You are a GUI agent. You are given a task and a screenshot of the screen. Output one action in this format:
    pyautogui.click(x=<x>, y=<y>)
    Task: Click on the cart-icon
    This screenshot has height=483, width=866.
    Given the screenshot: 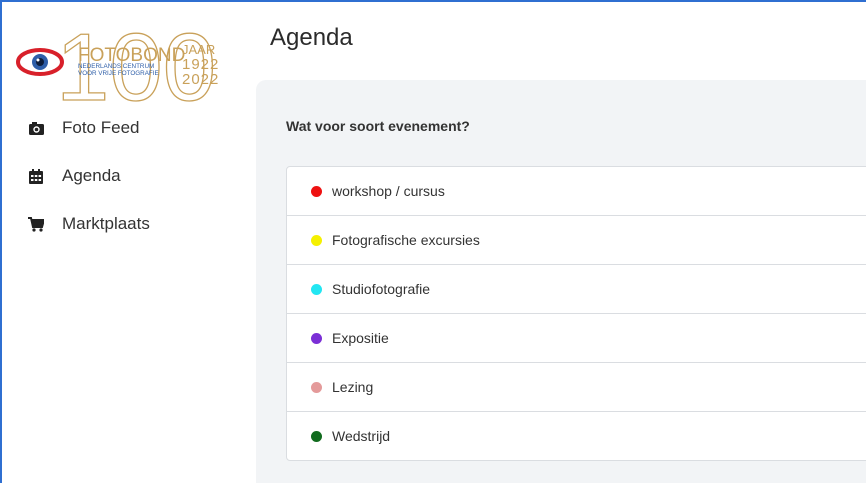 What is the action you would take?
    pyautogui.click(x=36, y=224)
    